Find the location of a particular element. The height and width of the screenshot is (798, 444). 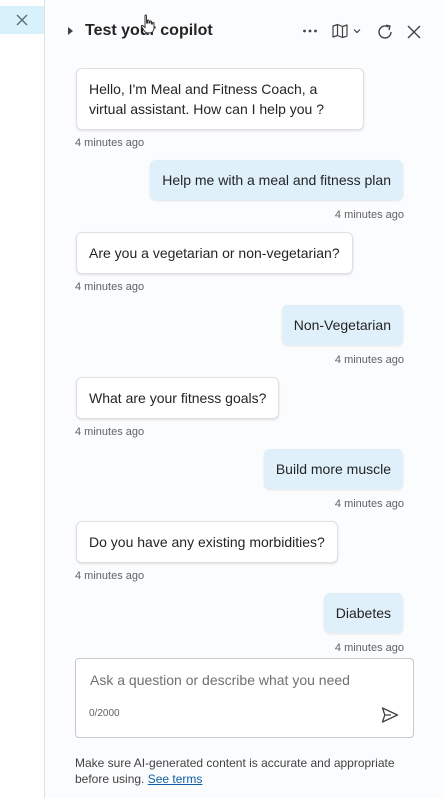

bot-message: Are you a vegetarian or non-vegetarian? is located at coordinates (214, 253).